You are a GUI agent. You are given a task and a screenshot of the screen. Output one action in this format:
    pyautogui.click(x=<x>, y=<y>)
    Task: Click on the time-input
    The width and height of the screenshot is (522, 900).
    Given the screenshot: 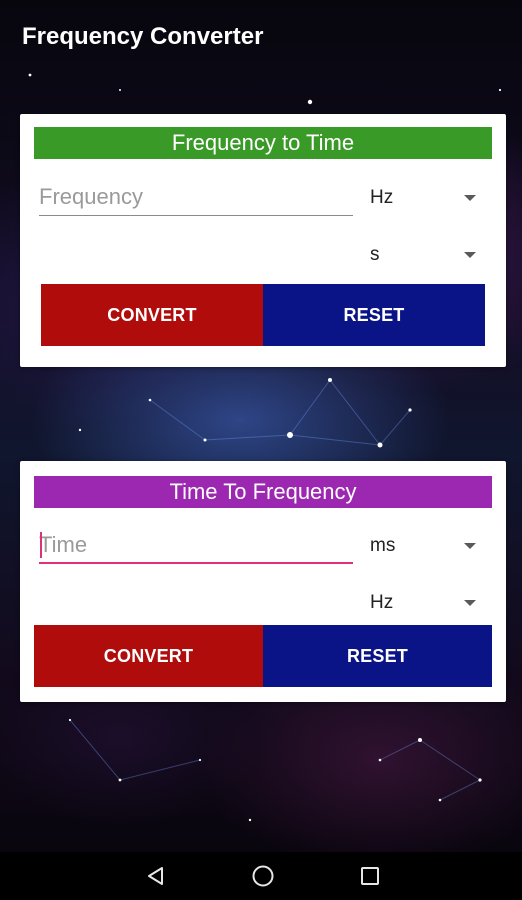 What is the action you would take?
    pyautogui.click(x=196, y=545)
    